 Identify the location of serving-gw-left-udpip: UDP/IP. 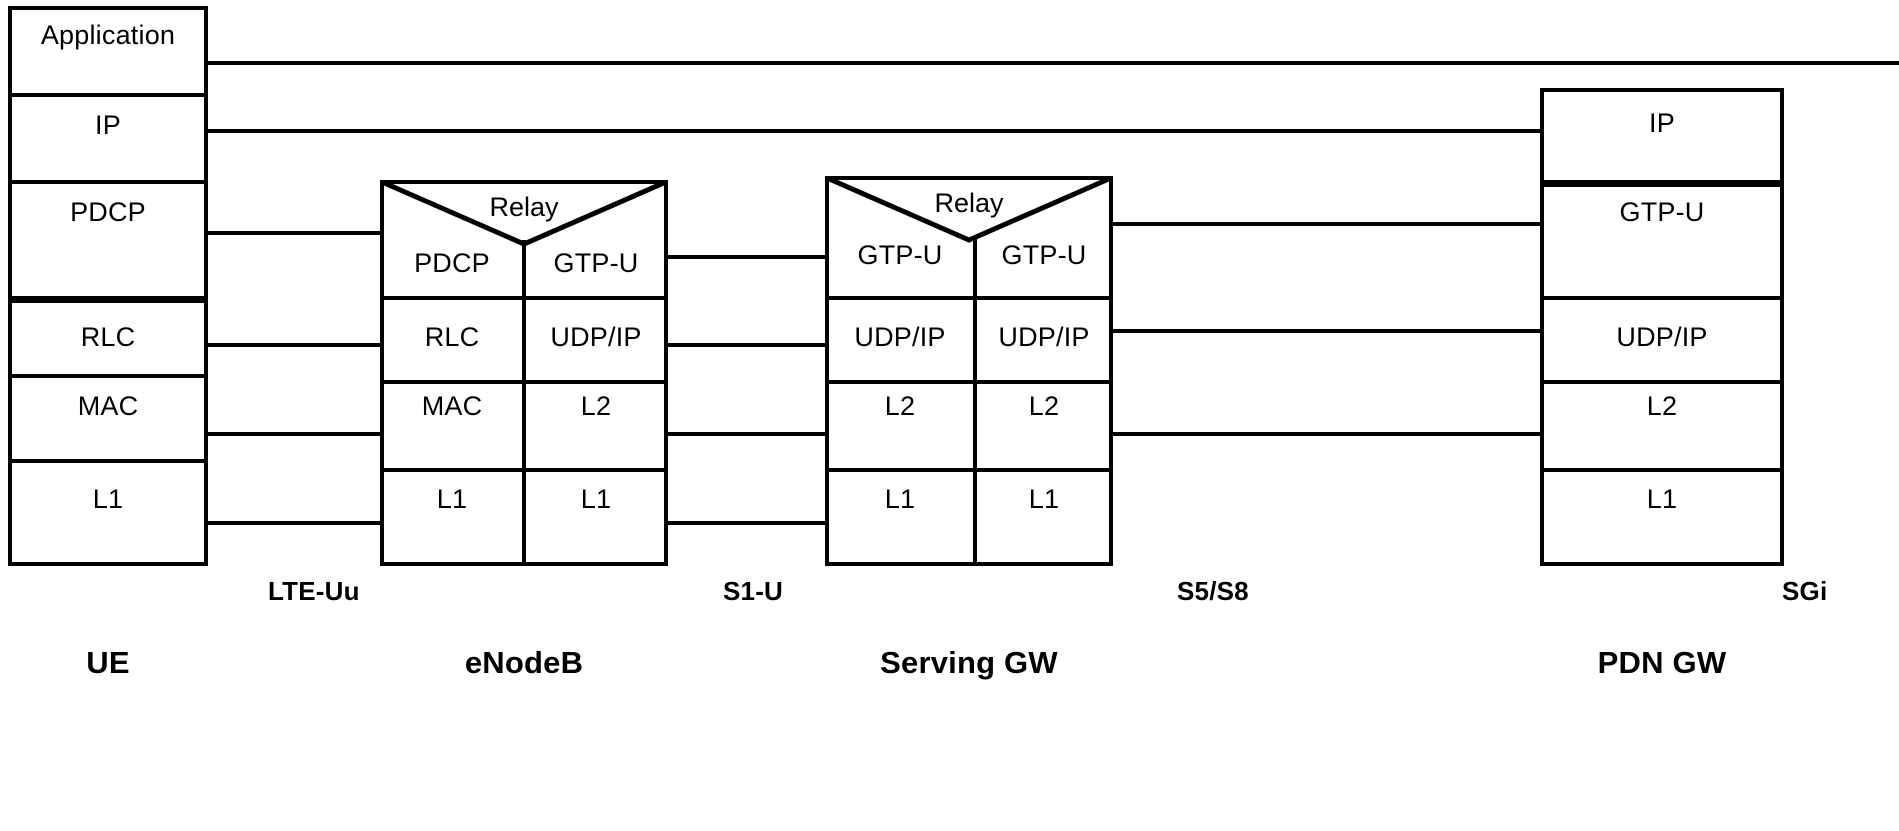
(900, 337).